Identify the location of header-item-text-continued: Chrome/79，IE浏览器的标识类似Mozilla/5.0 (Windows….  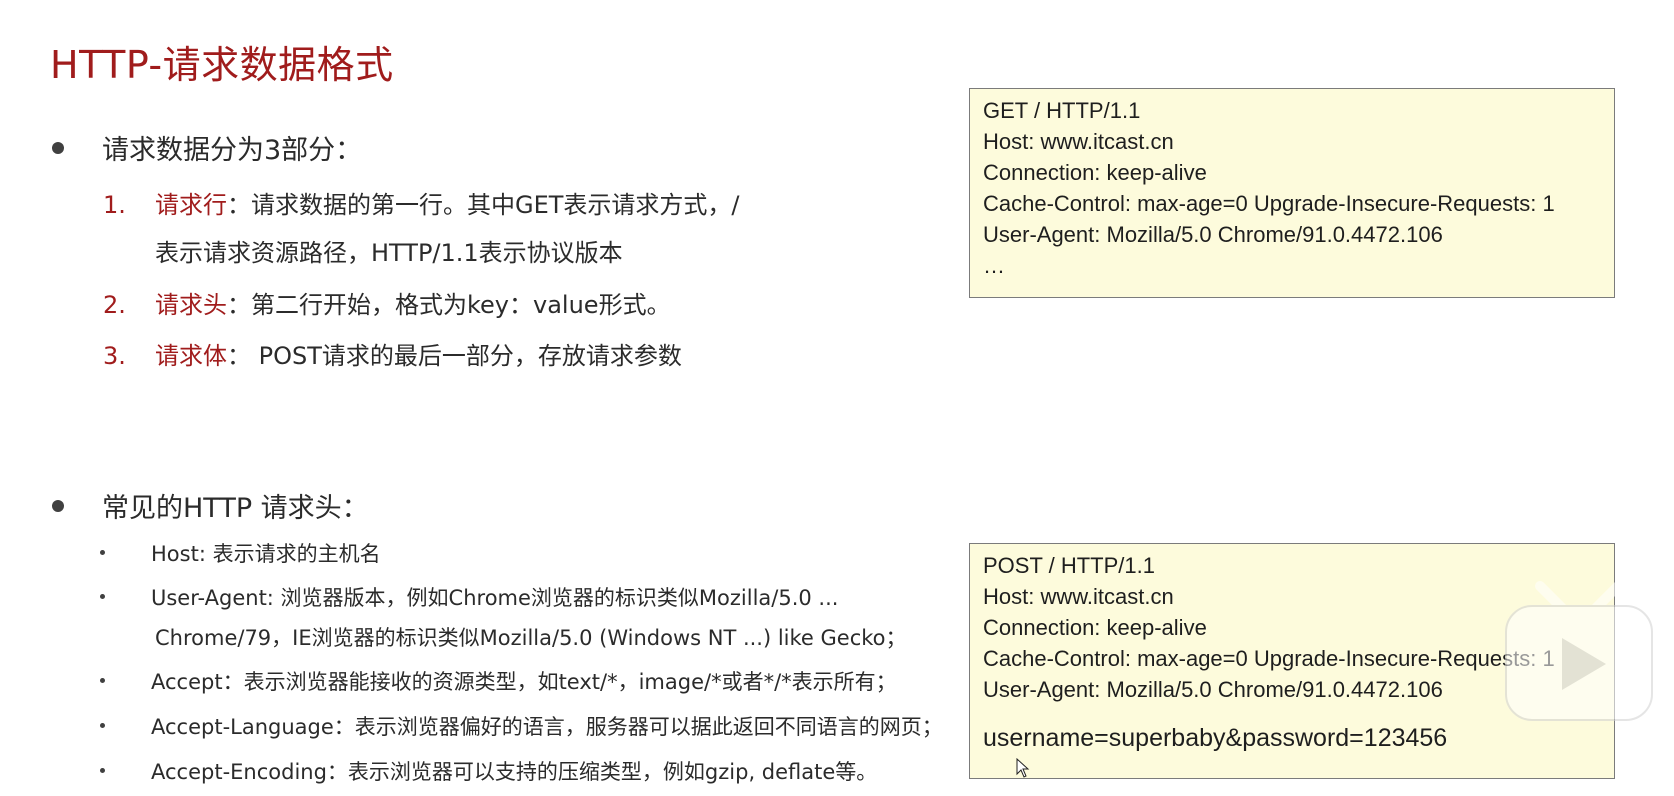
(531, 638).